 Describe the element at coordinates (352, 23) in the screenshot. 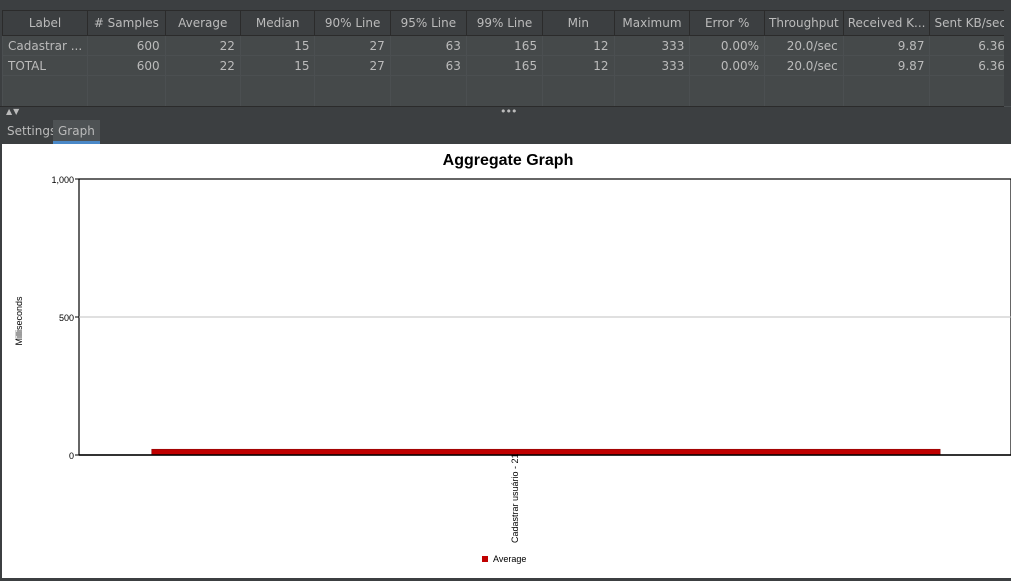

I see `column-header-90-line: 90% Line` at that location.